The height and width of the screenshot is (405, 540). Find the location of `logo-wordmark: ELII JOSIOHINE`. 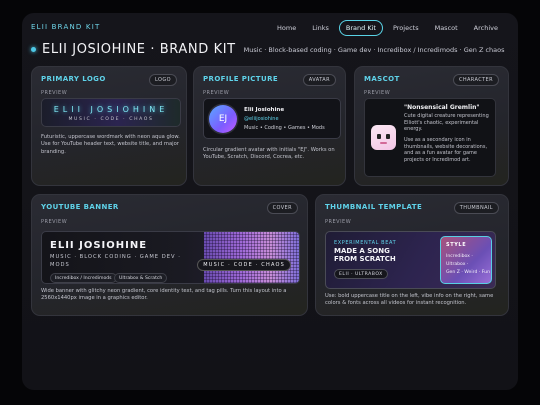

logo-wordmark: ELII JOSIOHINE is located at coordinates (111, 109).